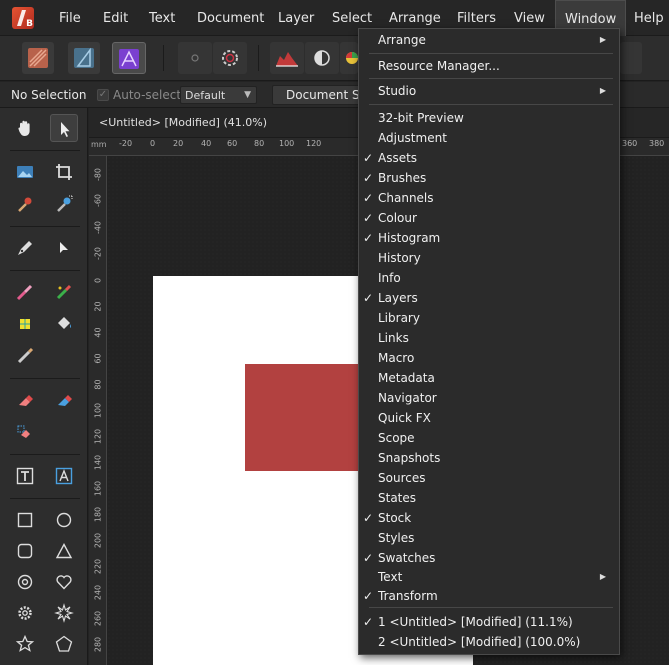 This screenshot has width=669, height=665. I want to click on ruler-label: 100, so click(98, 410).